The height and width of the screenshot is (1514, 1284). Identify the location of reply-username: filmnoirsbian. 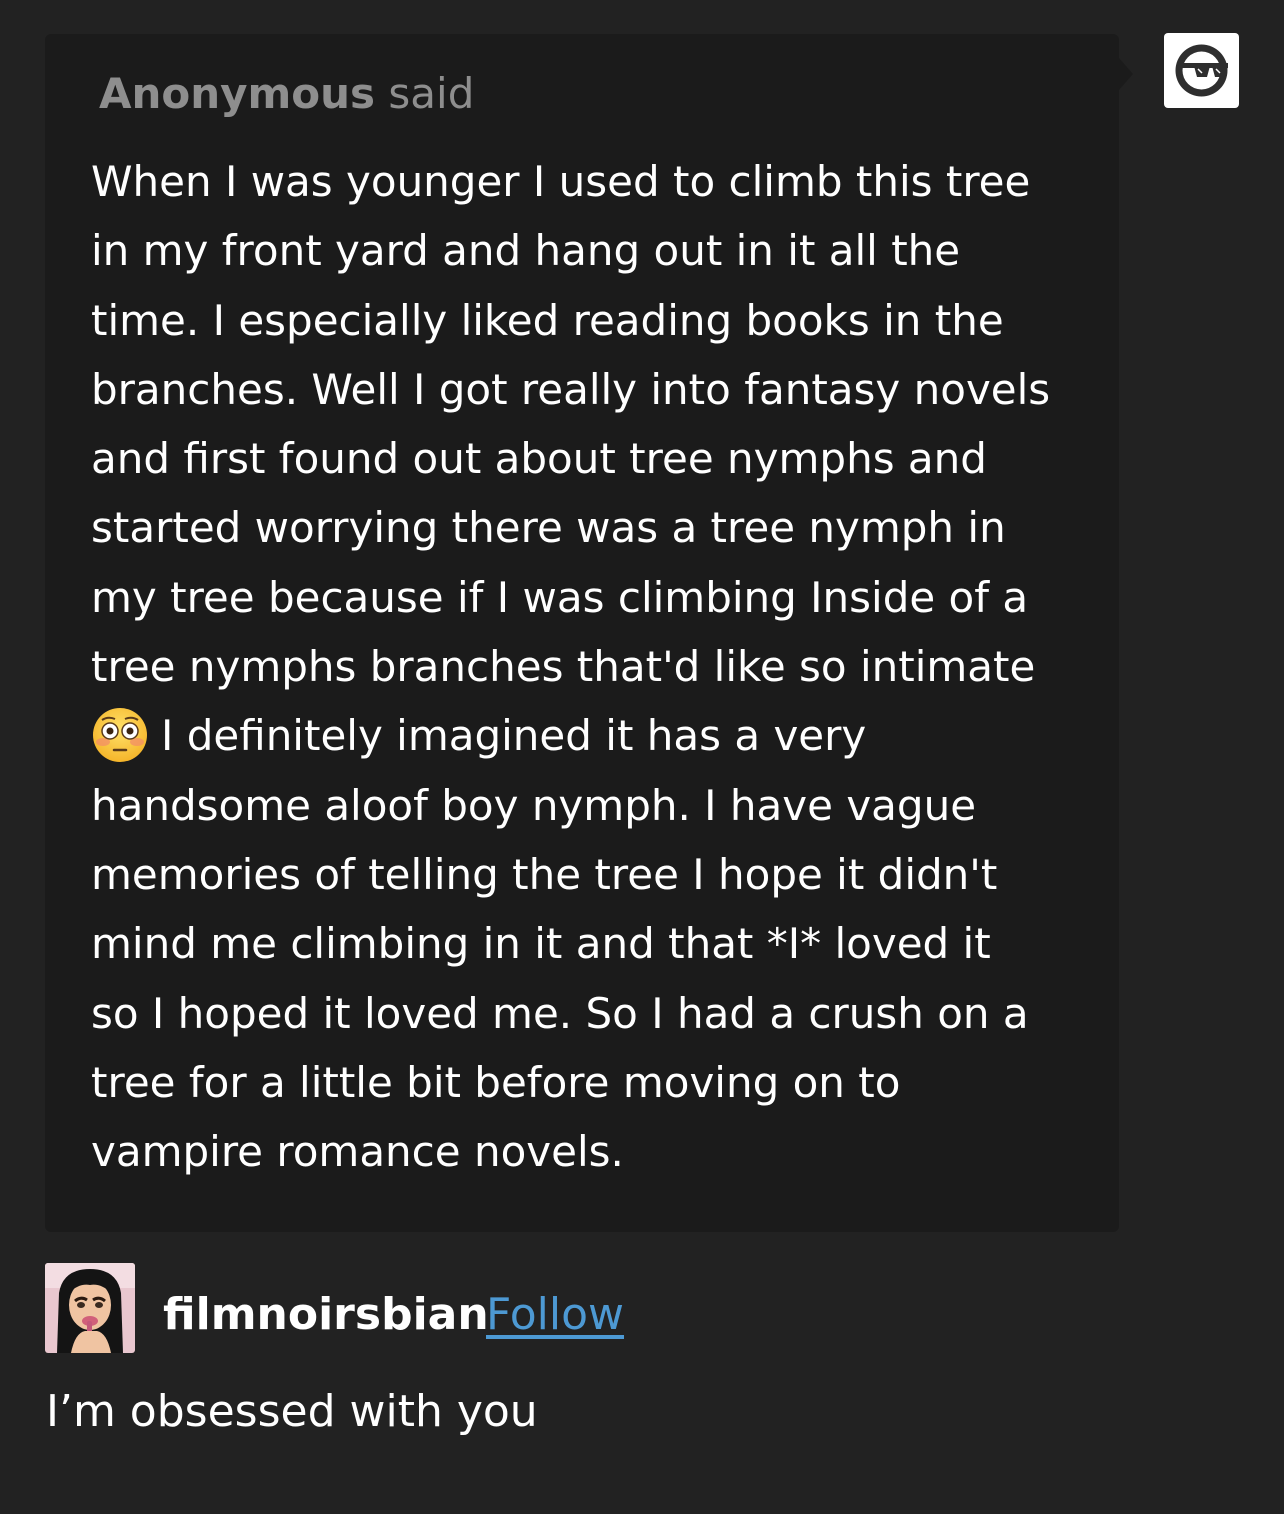
(326, 1315).